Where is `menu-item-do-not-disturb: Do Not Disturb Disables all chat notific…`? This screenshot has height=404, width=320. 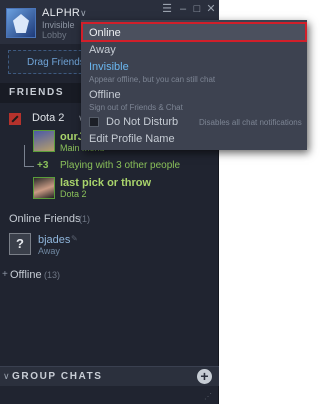
menu-item-do-not-disturb: Do Not Disturb Disables all chat notific… is located at coordinates (194, 122).